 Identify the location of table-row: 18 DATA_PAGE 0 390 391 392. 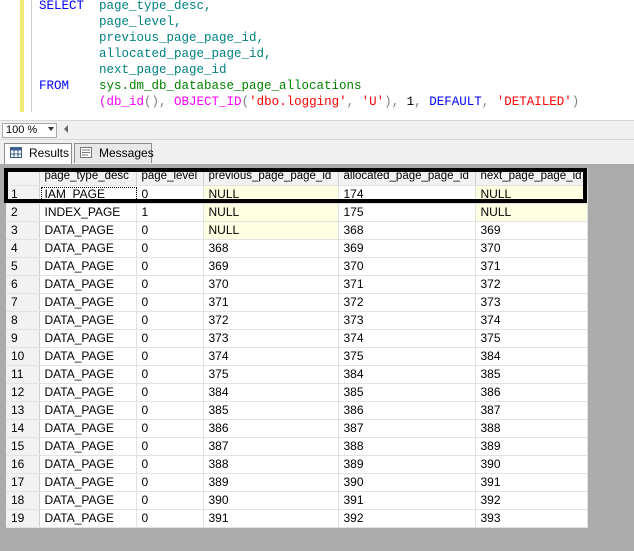
(297, 500).